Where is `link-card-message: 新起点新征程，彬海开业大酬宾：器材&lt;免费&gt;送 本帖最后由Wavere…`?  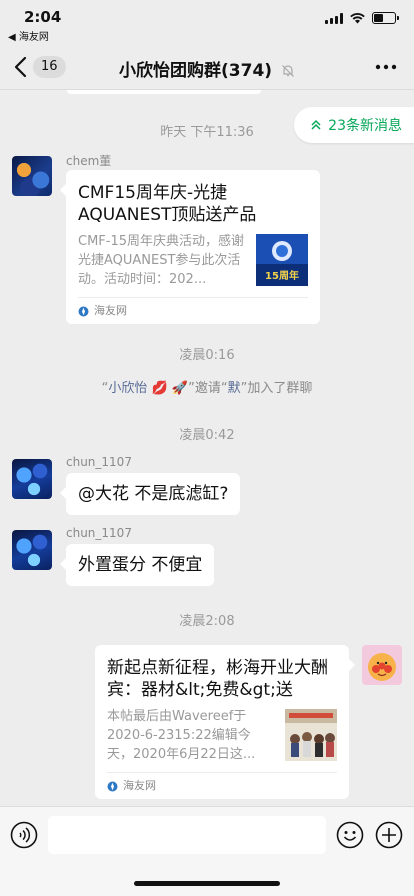 link-card-message: 新起点新征程，彬海开业大酬宾：器材&lt;免费&gt;送 本帖最后由Wavere… is located at coordinates (225, 722).